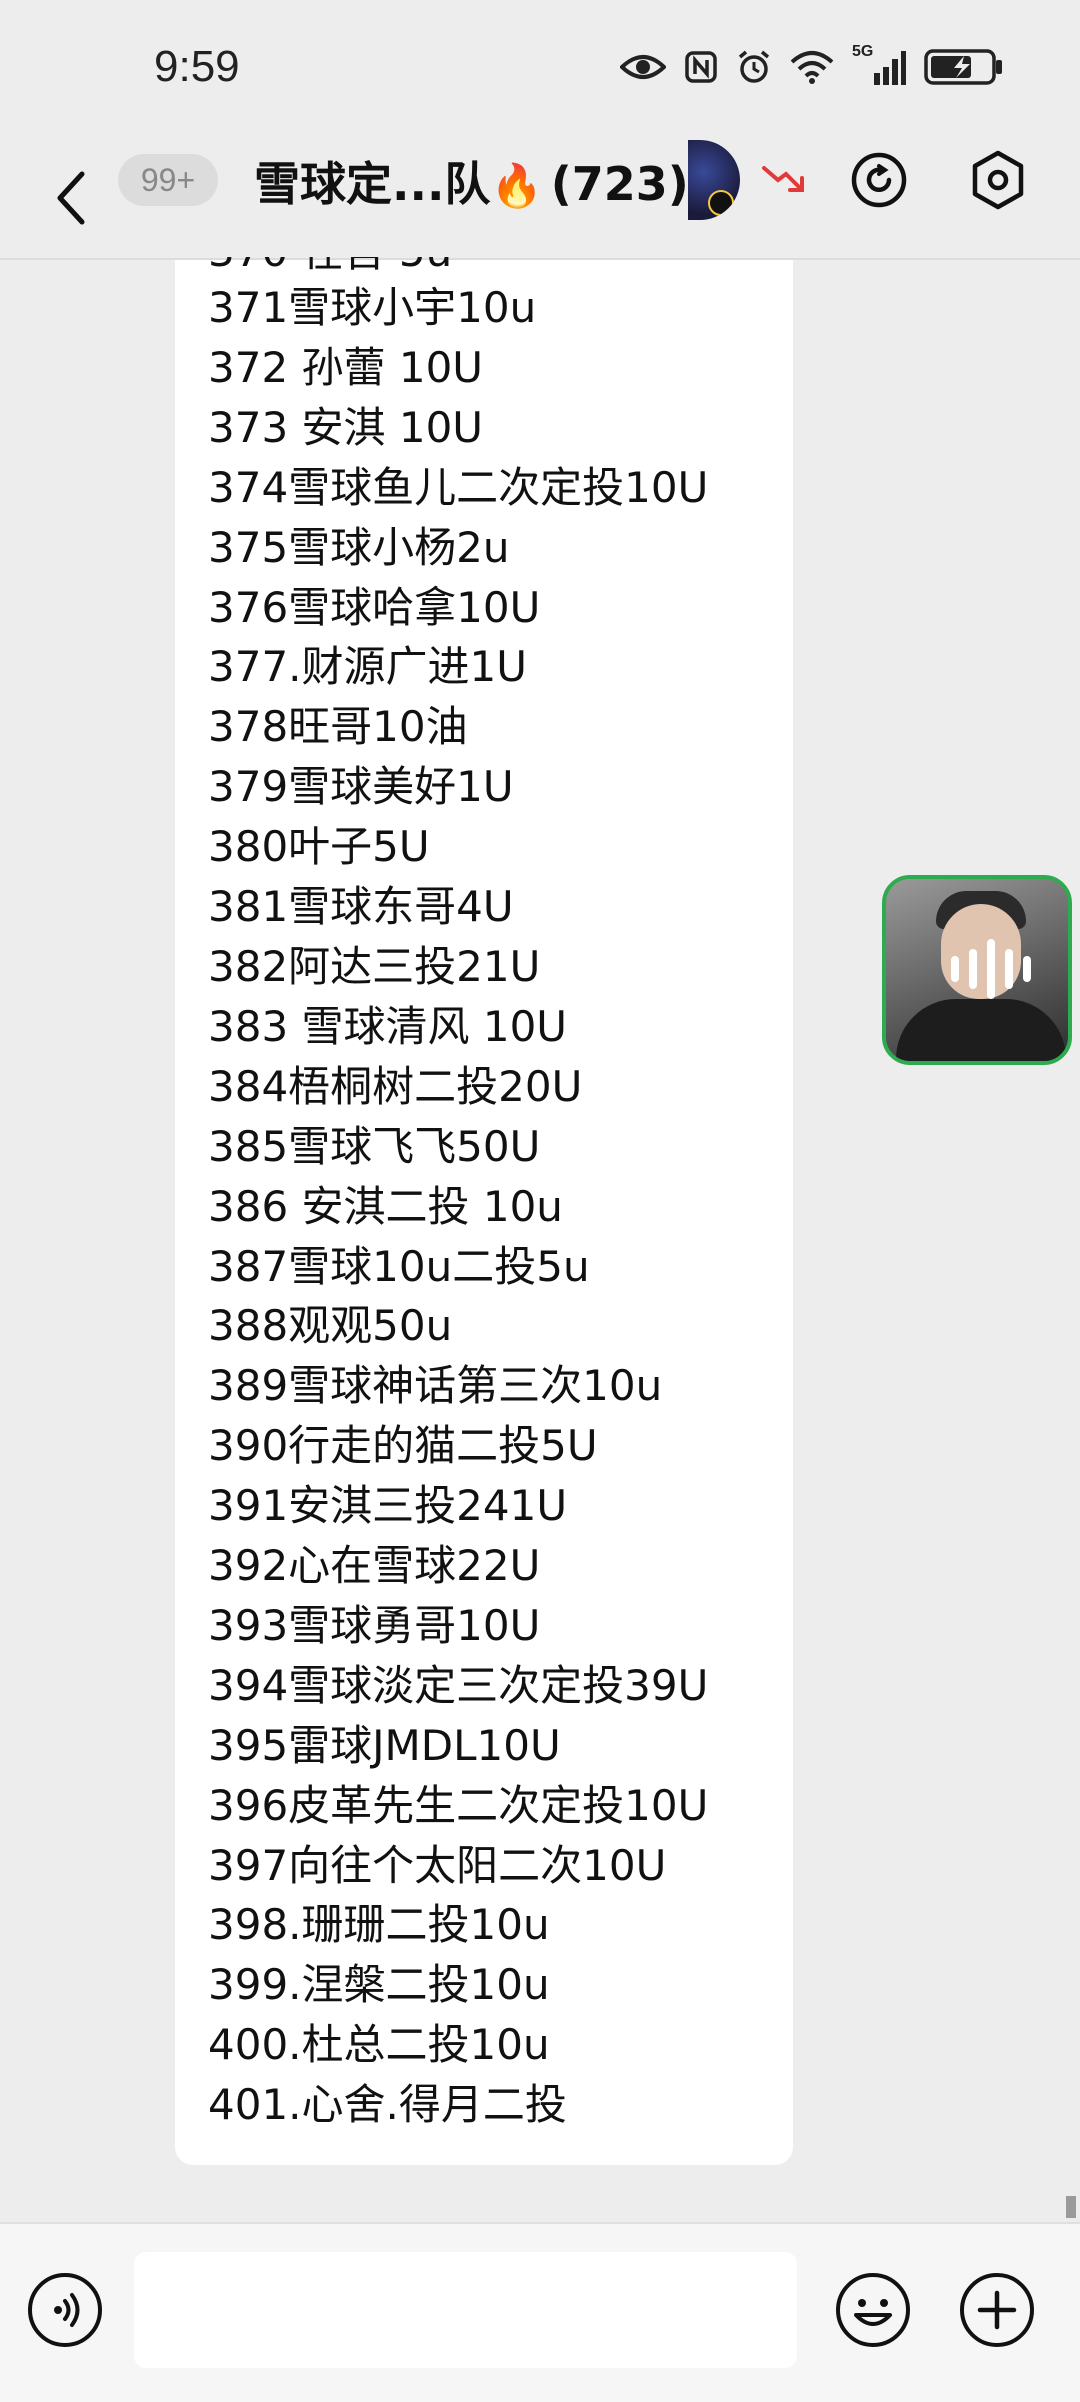 The image size is (1080, 2402). What do you see at coordinates (879, 180) in the screenshot?
I see `refresh-icon` at bounding box center [879, 180].